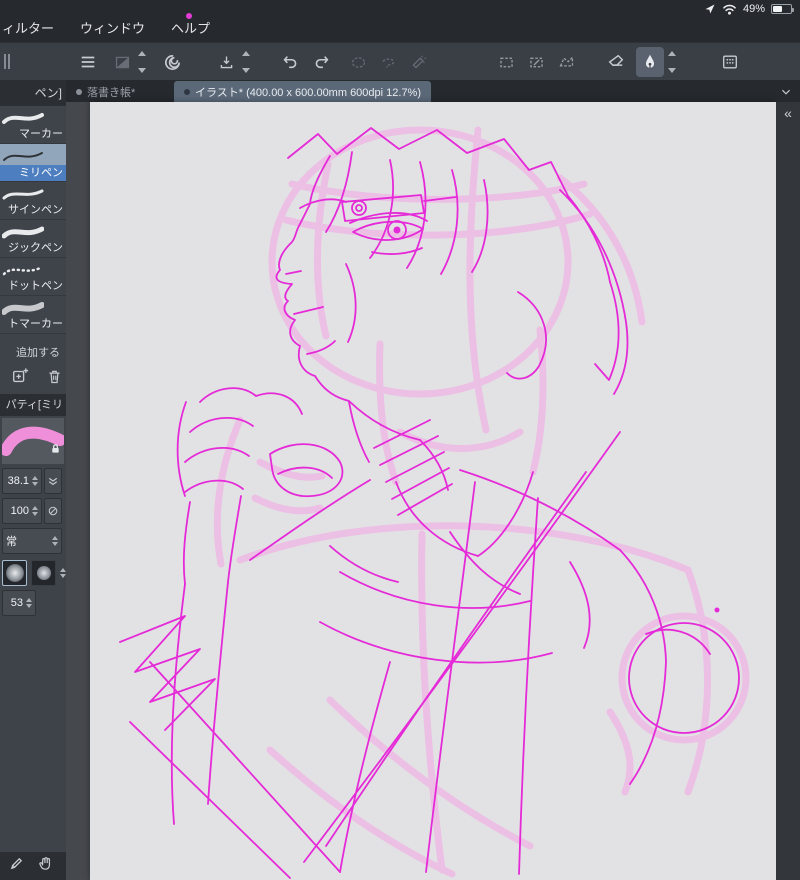  What do you see at coordinates (358, 62) in the screenshot?
I see `select-ellipse-icon` at bounding box center [358, 62].